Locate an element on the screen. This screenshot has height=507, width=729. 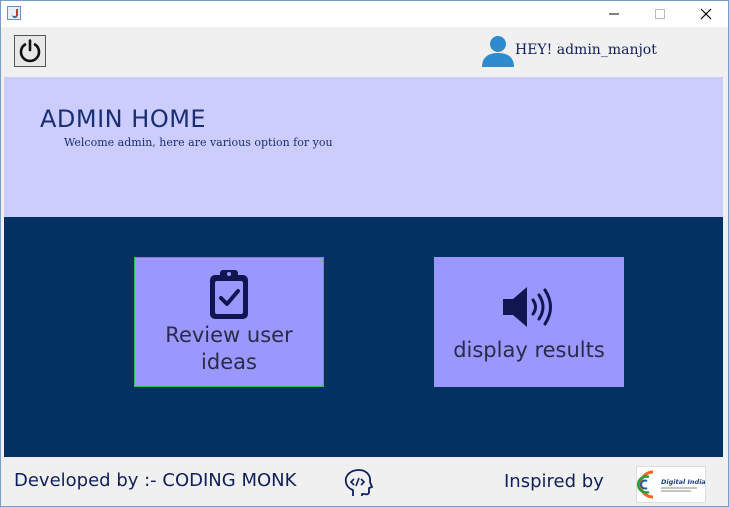
speaker-icon is located at coordinates (527, 307).